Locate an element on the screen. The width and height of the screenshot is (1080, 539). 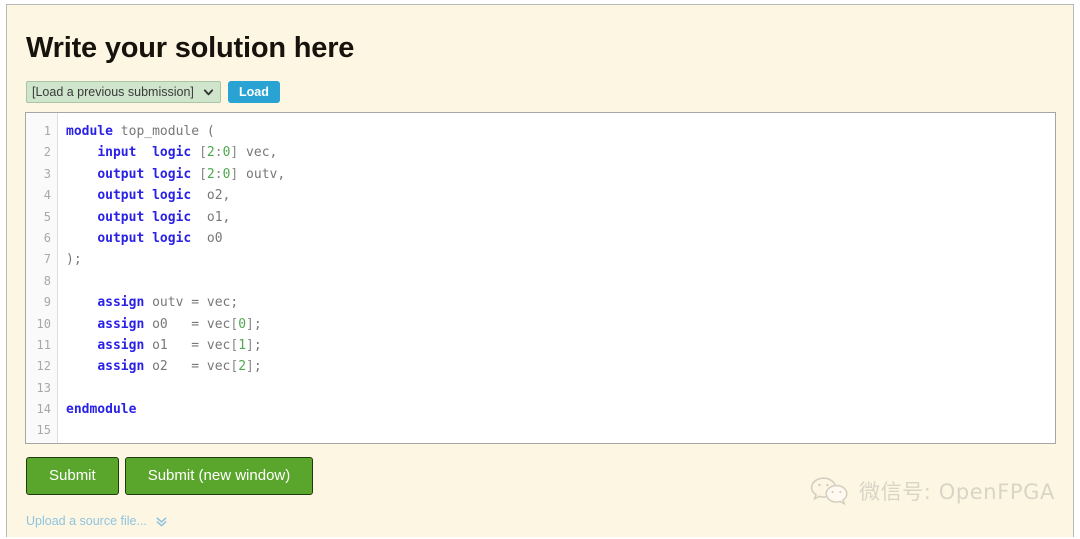
code-token: o0 = vec is located at coordinates (187, 324).